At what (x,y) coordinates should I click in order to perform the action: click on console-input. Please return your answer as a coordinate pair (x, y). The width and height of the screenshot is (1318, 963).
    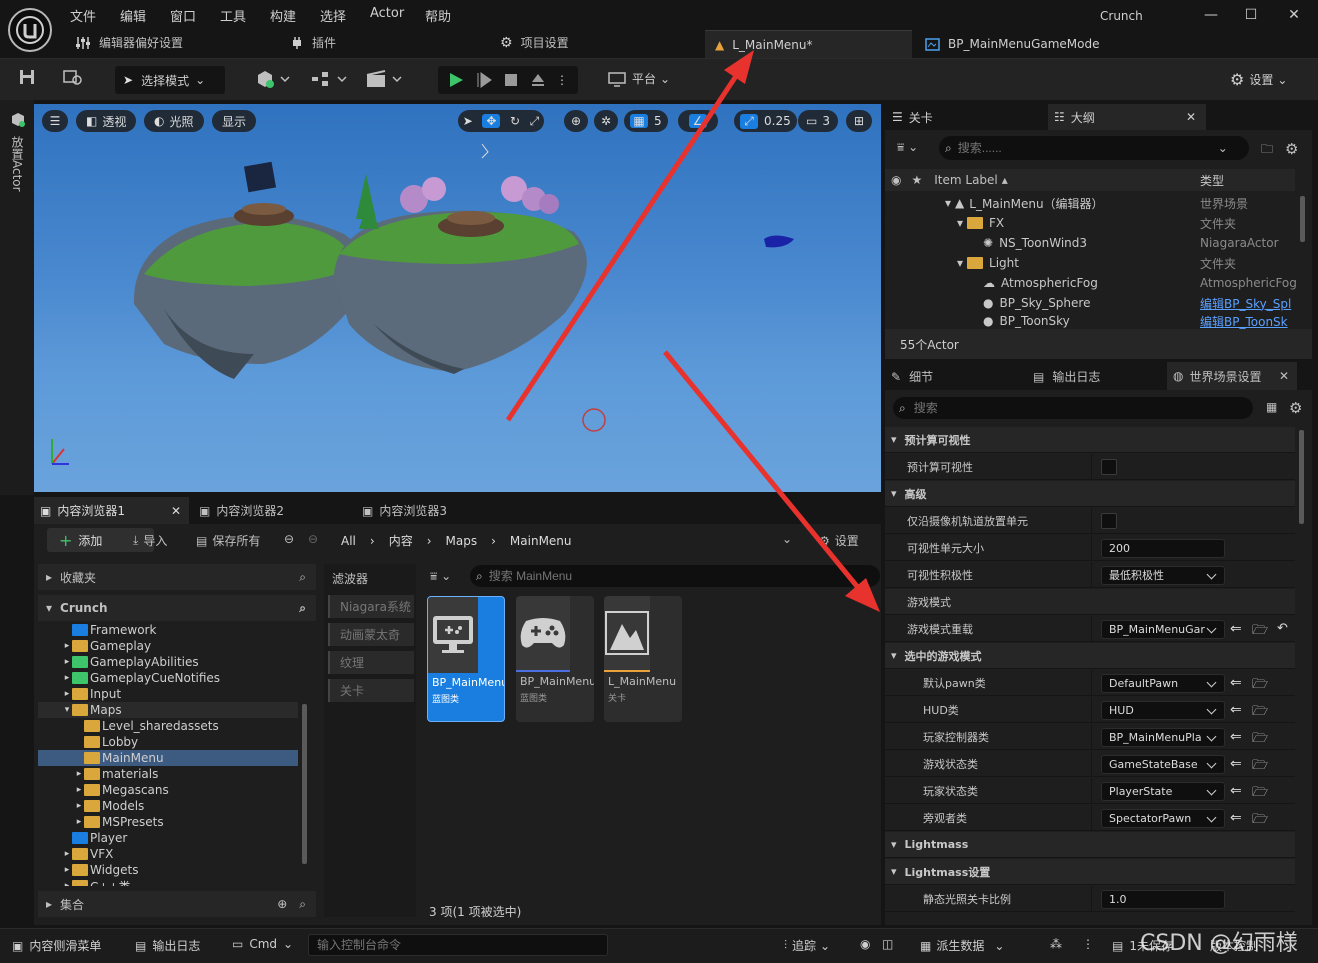
    Looking at the image, I should click on (457, 945).